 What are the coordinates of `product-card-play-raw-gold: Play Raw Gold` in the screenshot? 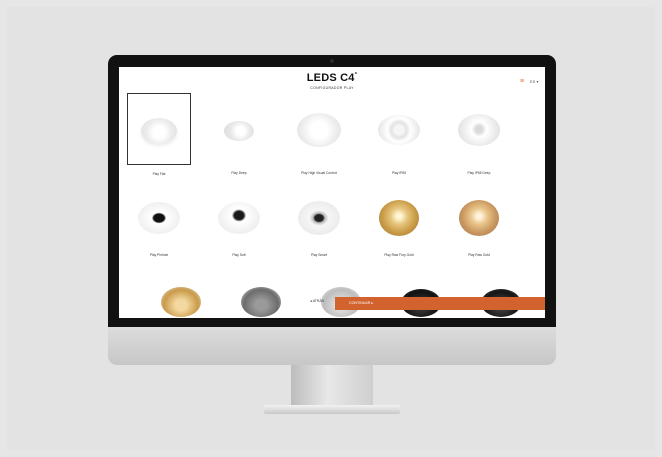 It's located at (479, 218).